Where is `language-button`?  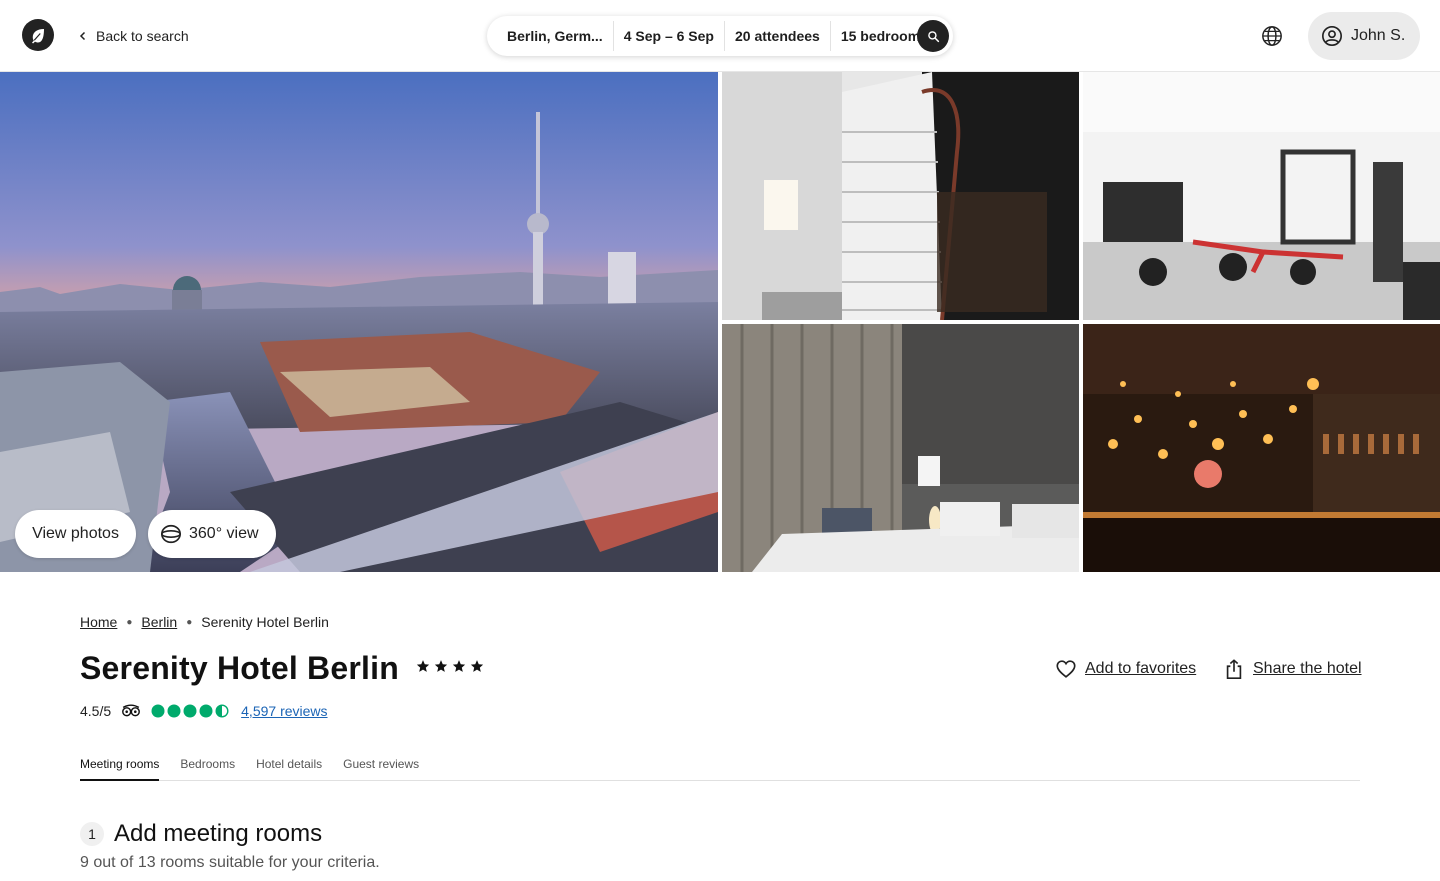
language-button is located at coordinates (1272, 36).